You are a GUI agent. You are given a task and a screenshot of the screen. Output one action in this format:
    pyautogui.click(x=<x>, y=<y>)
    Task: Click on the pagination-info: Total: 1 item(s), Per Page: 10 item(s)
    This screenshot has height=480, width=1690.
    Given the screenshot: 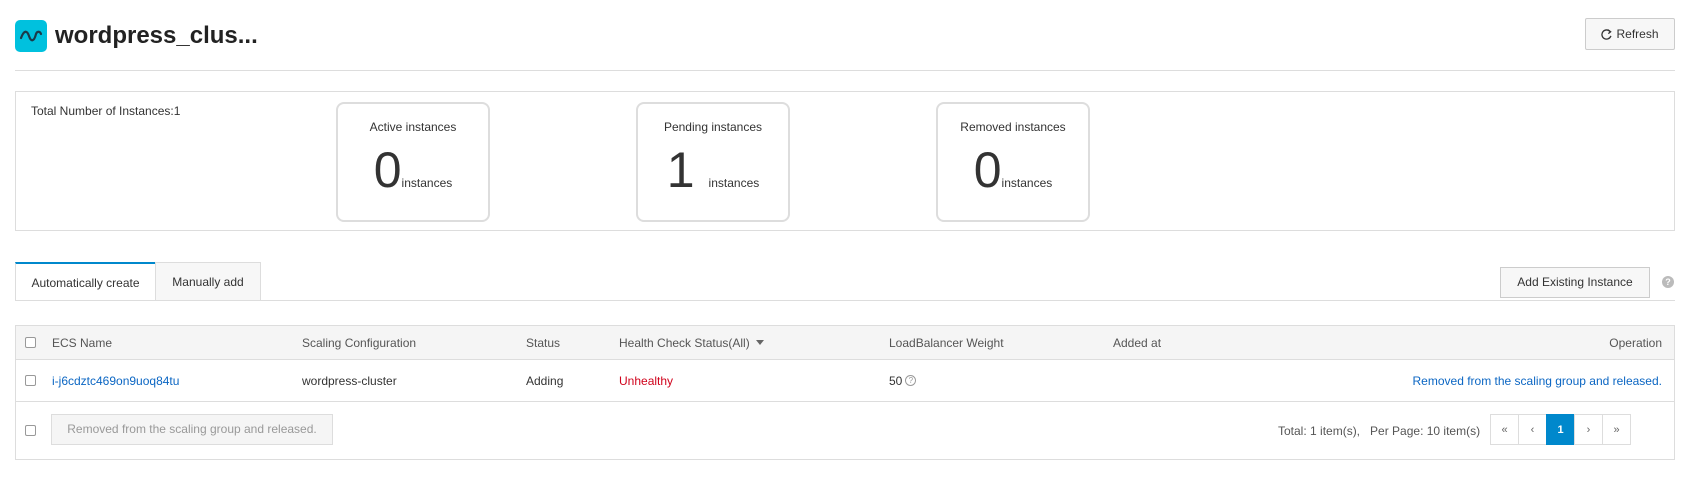 What is the action you would take?
    pyautogui.click(x=1379, y=430)
    